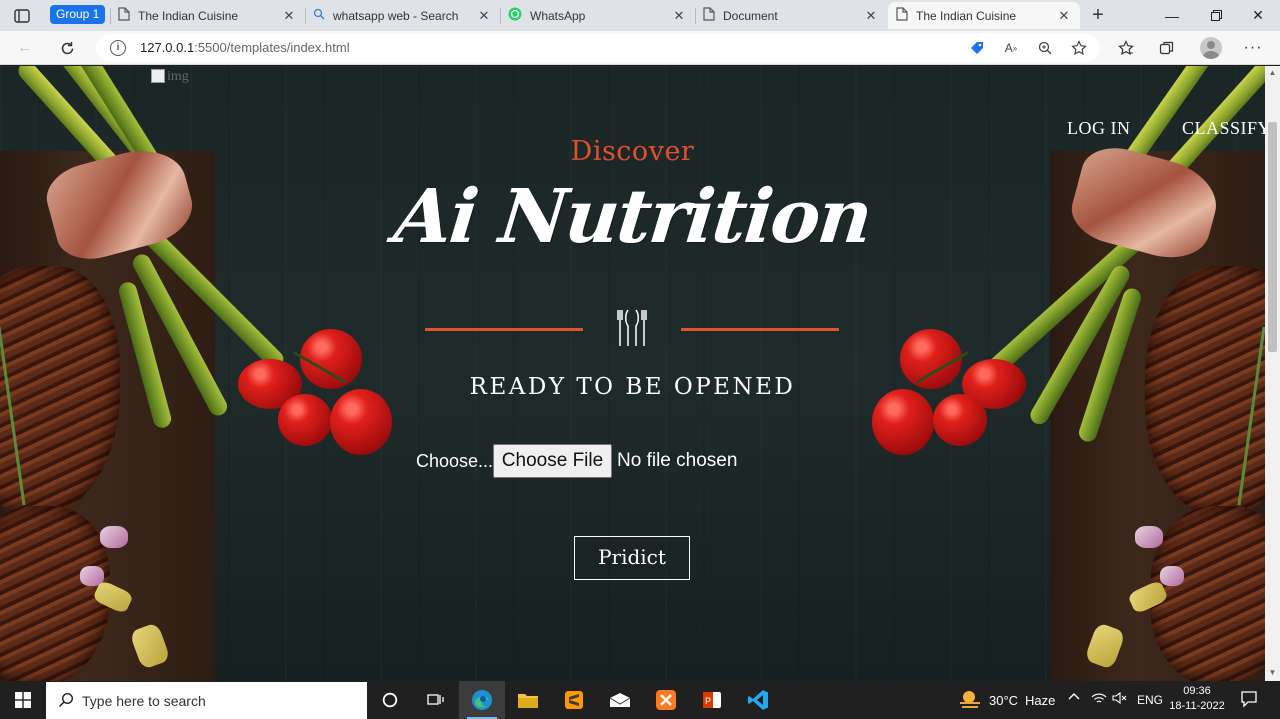  I want to click on tab-document: Document ✕, so click(791, 15).